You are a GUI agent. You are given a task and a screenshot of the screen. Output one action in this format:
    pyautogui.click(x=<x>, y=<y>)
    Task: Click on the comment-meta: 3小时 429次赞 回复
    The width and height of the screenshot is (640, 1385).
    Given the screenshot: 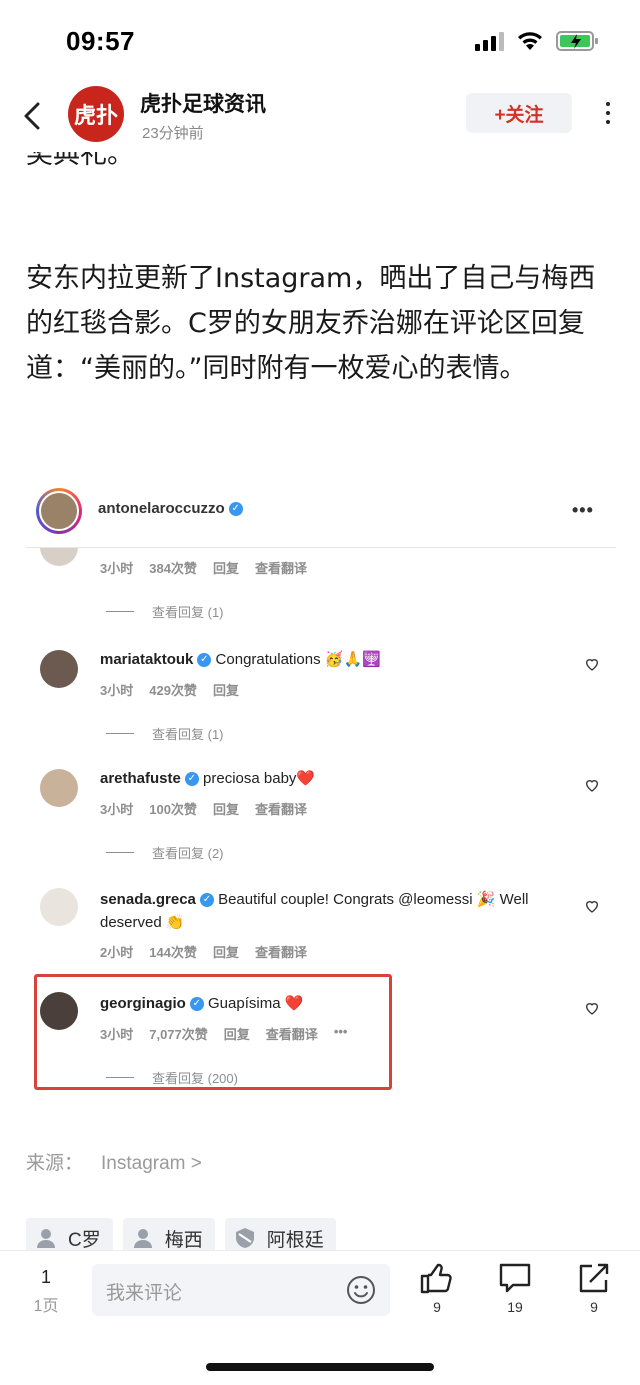 What is the action you would take?
    pyautogui.click(x=169, y=690)
    